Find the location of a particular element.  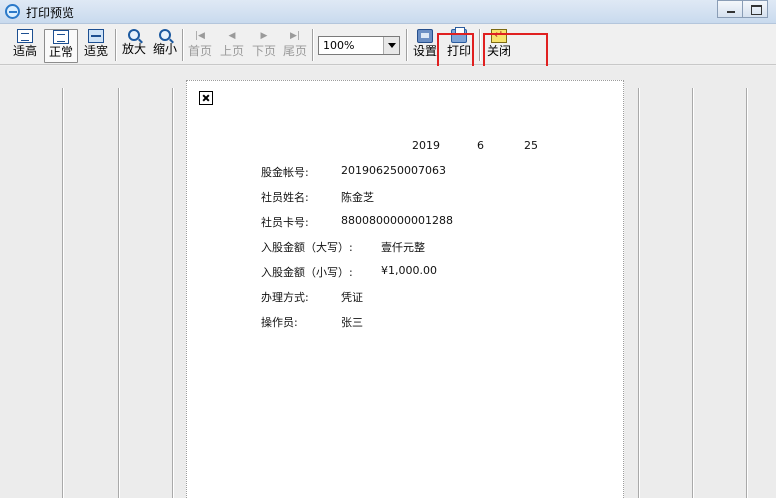

prev-page-button: ◀ 上页 is located at coordinates (232, 46).